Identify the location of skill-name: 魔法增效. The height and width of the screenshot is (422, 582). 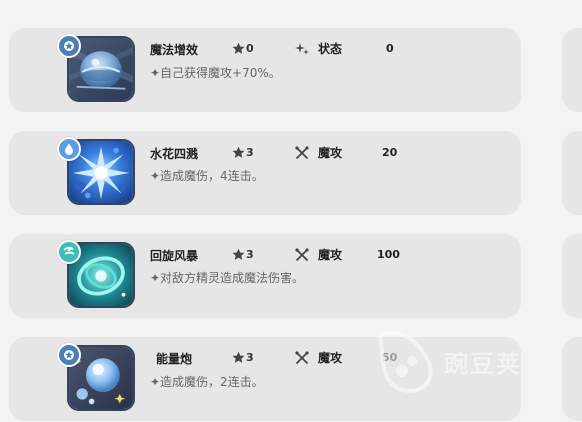
(174, 50).